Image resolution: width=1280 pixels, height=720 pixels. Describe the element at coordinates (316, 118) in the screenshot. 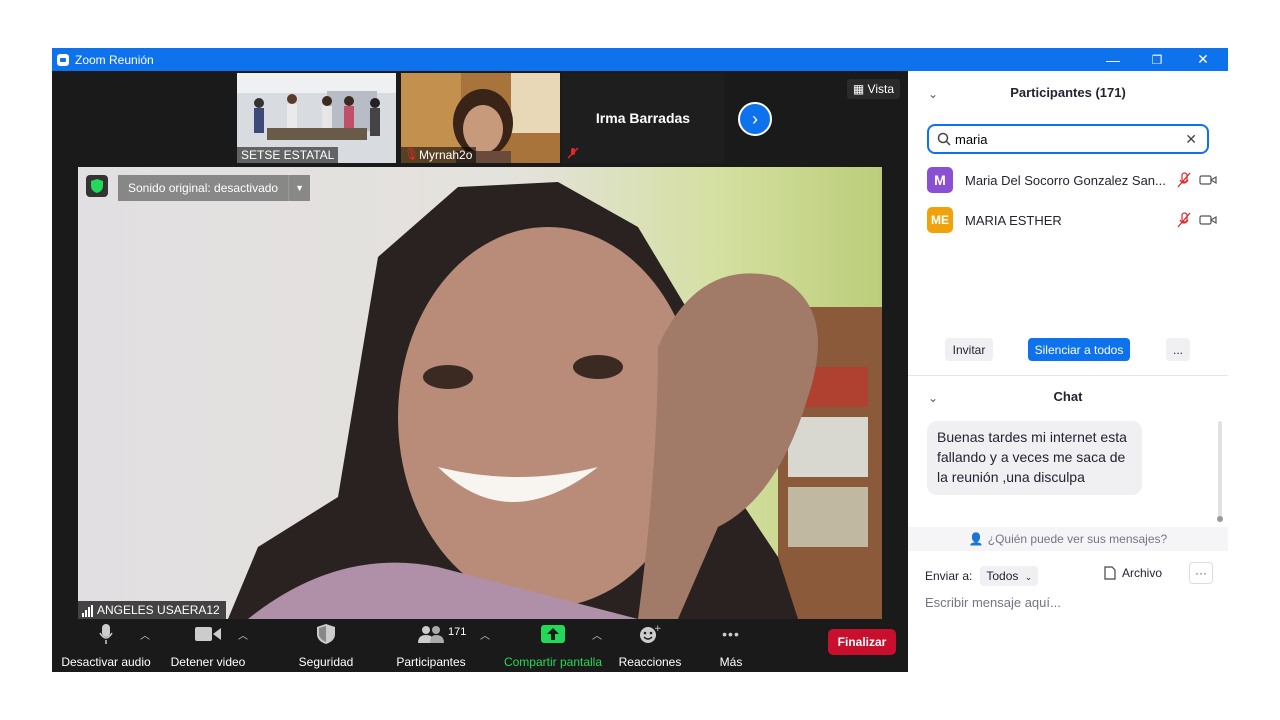

I see `thumbnail-setse-estatal: SETSE ESTATAL` at that location.